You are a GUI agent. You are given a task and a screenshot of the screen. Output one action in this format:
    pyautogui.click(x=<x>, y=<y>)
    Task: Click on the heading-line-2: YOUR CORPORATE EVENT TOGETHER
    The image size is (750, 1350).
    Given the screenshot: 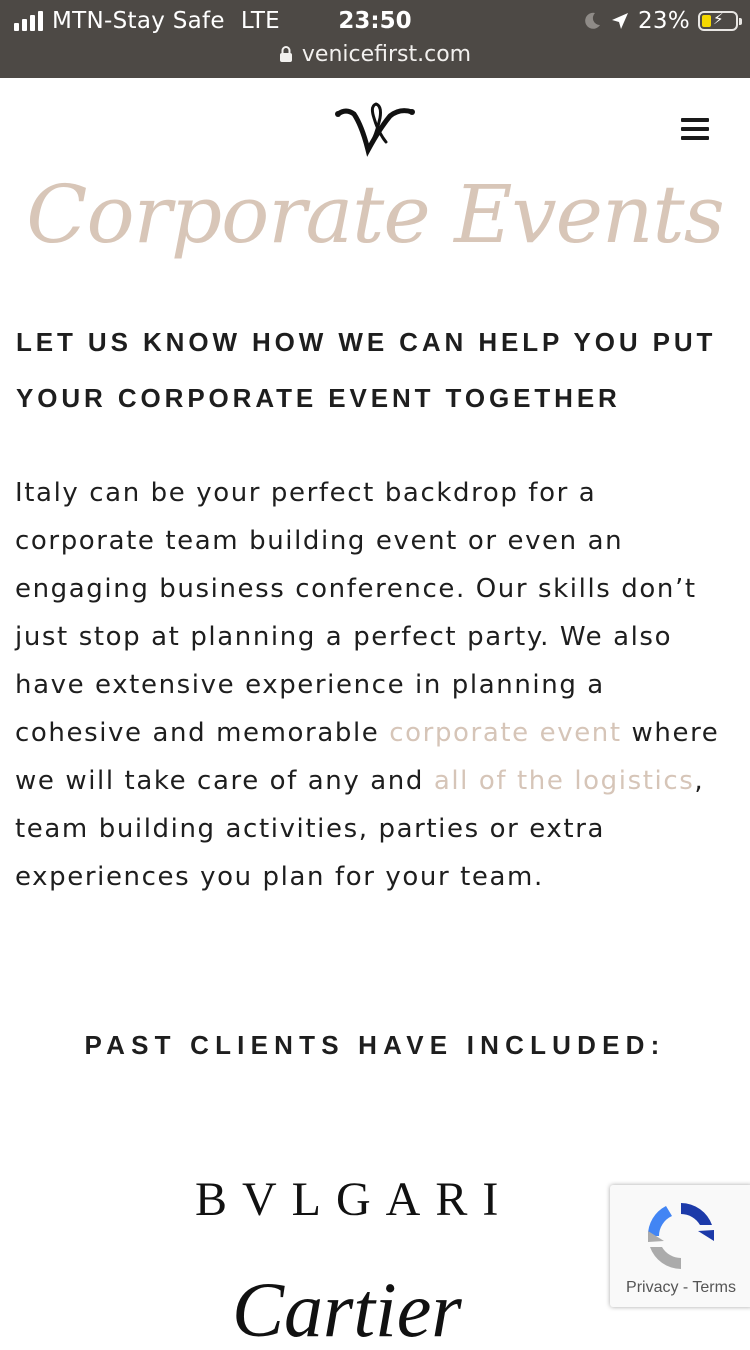 What is the action you would take?
    pyautogui.click(x=318, y=398)
    